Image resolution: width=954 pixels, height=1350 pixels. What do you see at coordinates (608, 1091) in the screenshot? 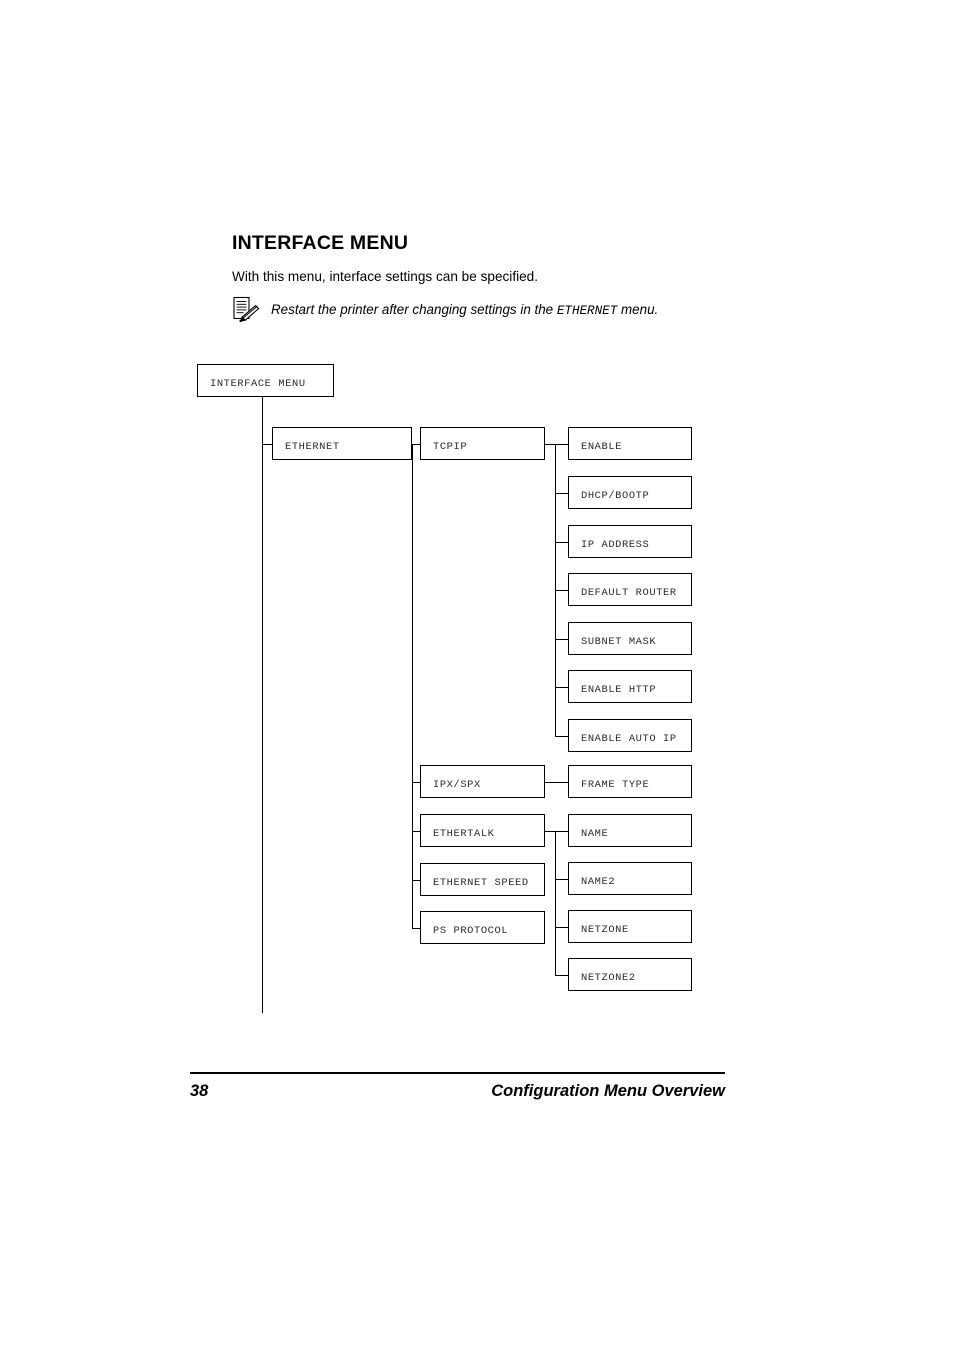
I see `footer-section-title: Configuration Menu Overview` at bounding box center [608, 1091].